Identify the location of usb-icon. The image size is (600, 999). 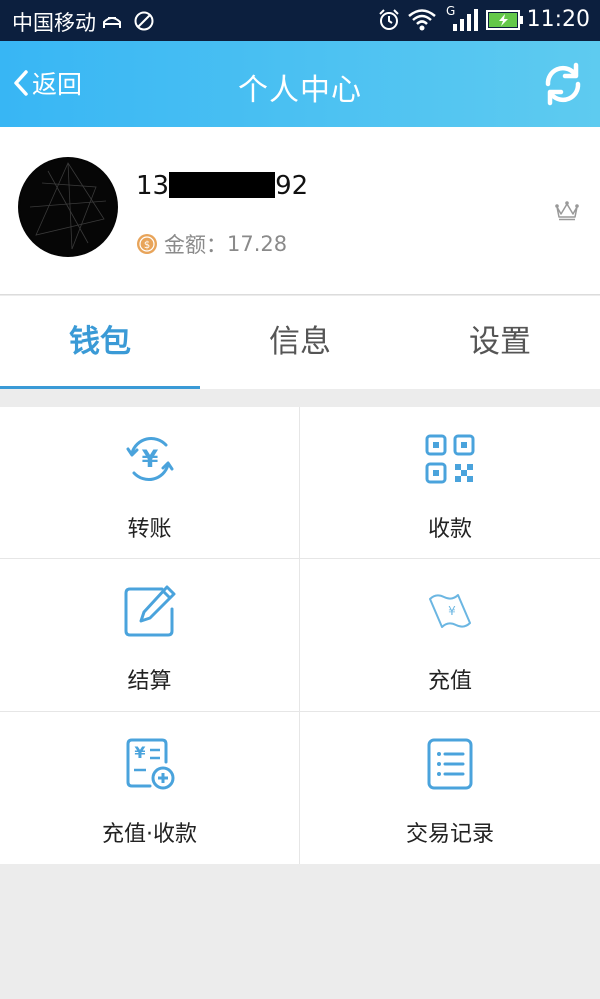
(112, 22).